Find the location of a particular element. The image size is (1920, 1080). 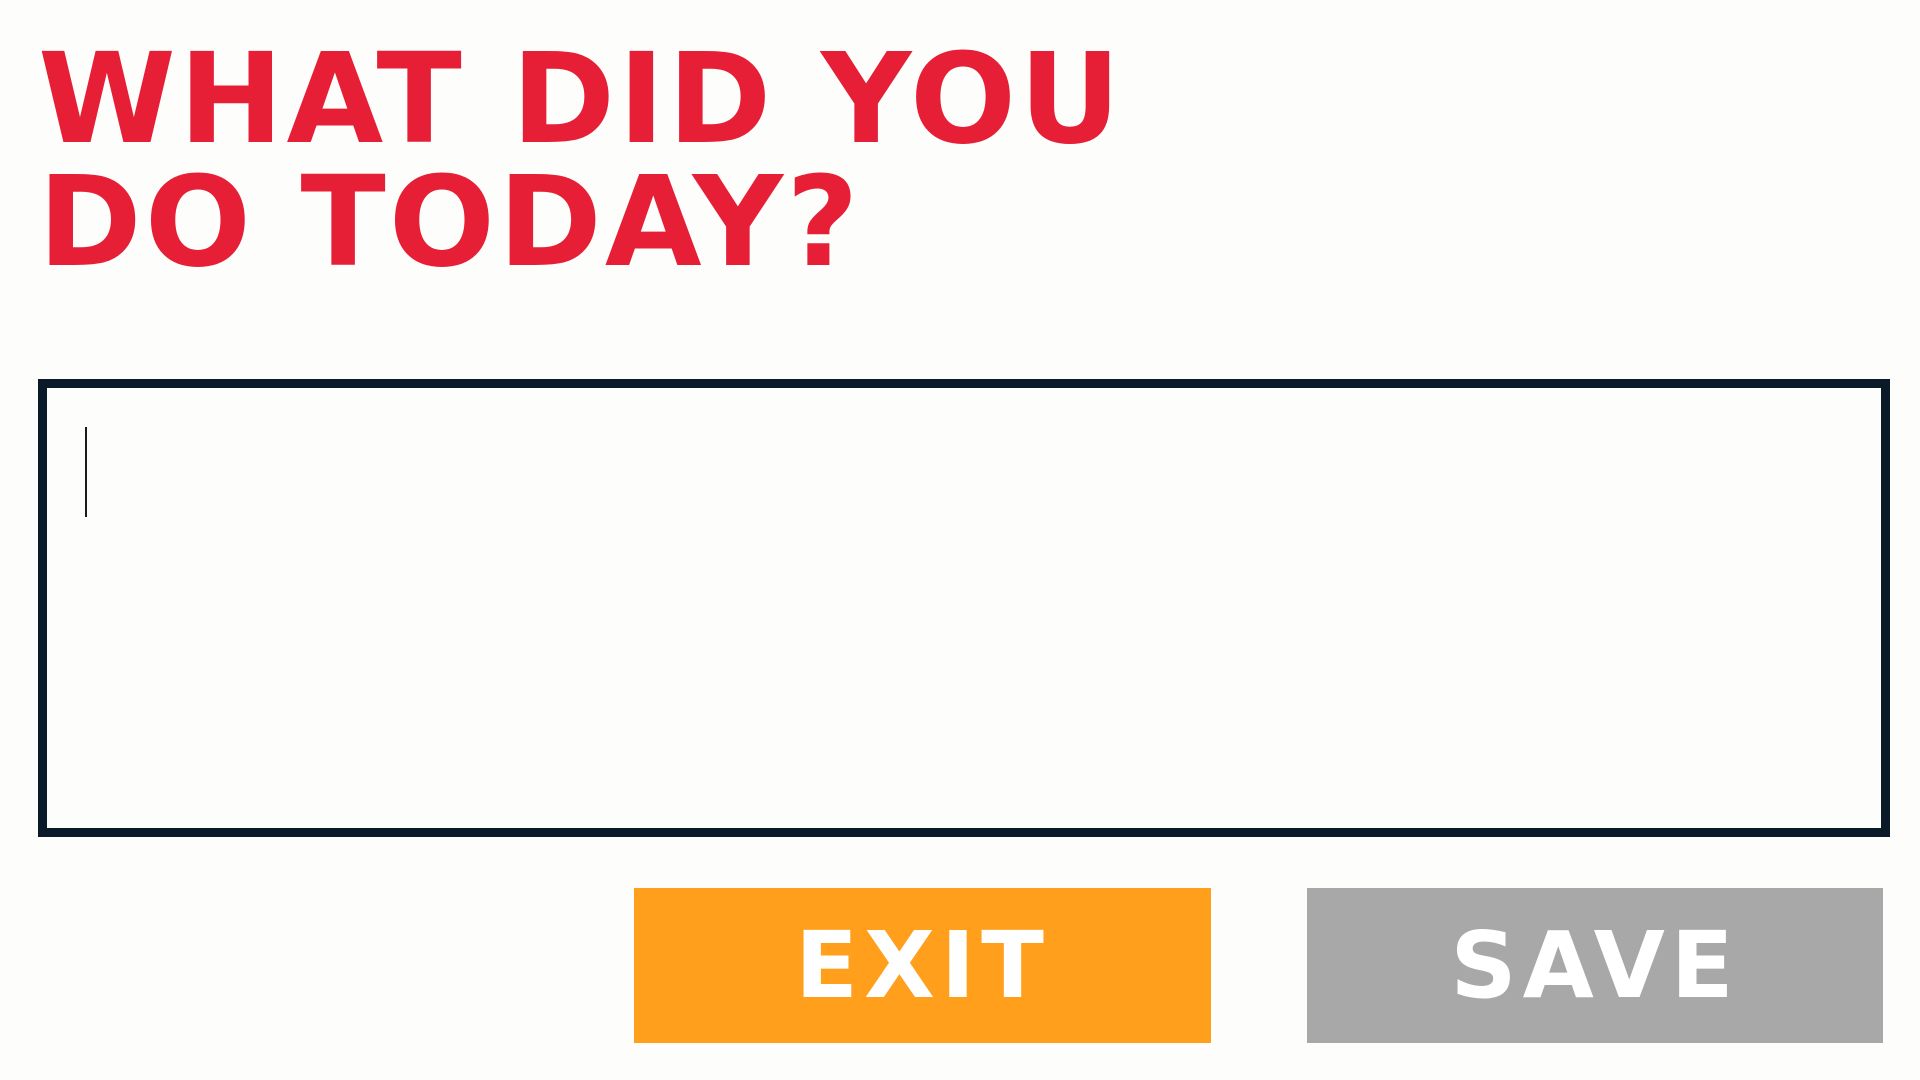

prompt-heading-line-1: WHAT DID YOU is located at coordinates (581, 99).